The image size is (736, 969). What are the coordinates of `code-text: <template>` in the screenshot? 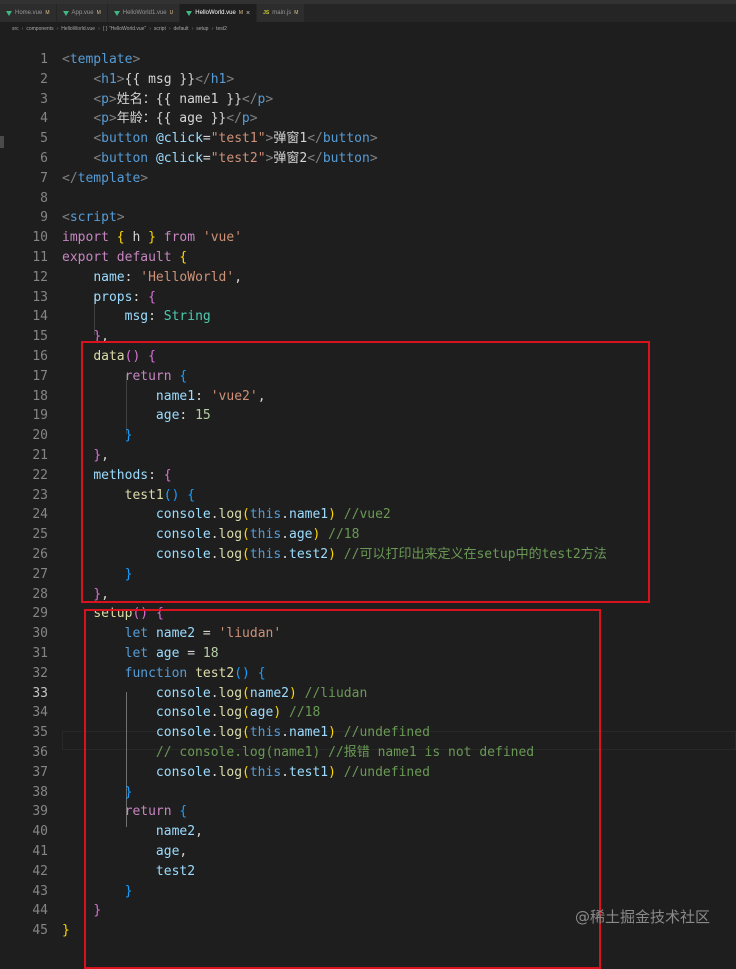 It's located at (101, 60).